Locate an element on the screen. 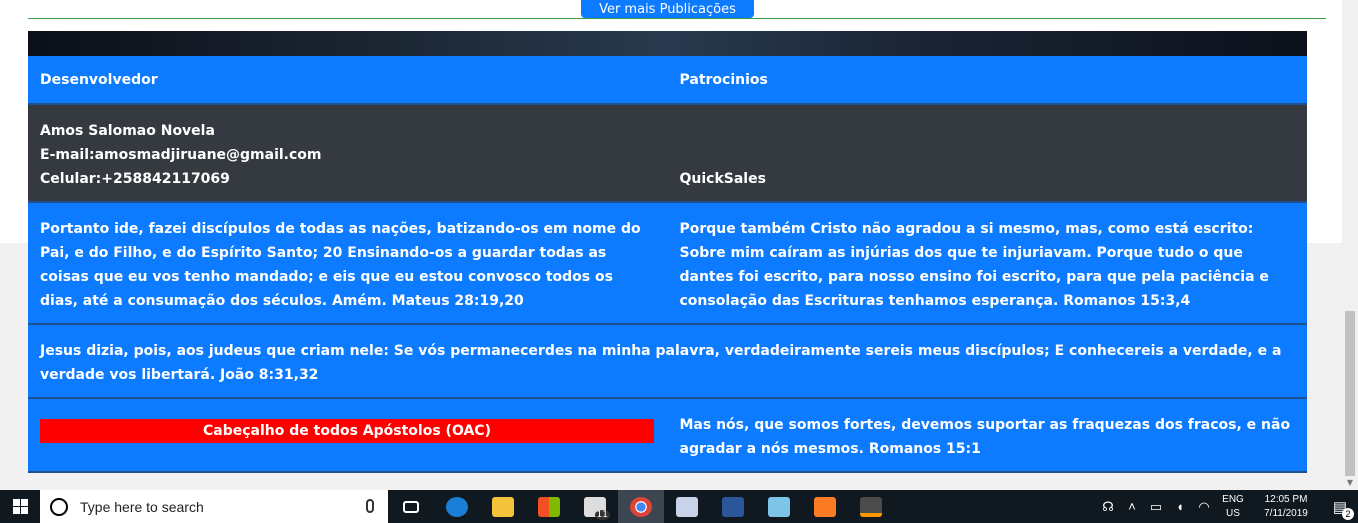 This screenshot has height=523, width=1358. developer-phone: Celular:+258842117069 is located at coordinates (135, 179).